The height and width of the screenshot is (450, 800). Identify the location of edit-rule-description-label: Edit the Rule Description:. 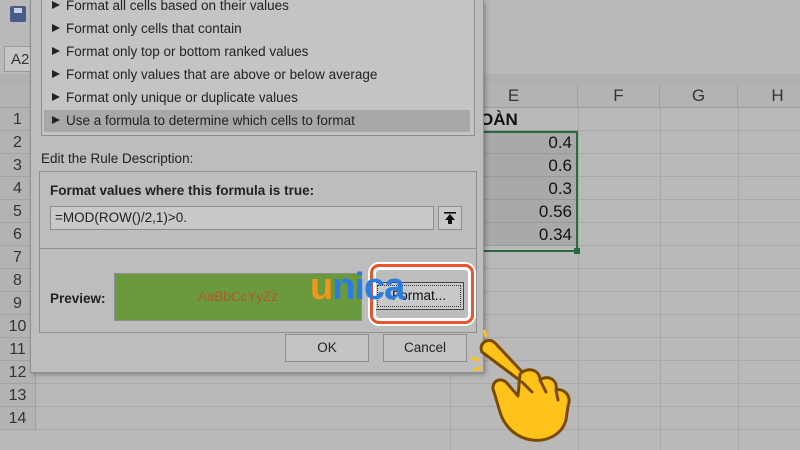
(117, 158).